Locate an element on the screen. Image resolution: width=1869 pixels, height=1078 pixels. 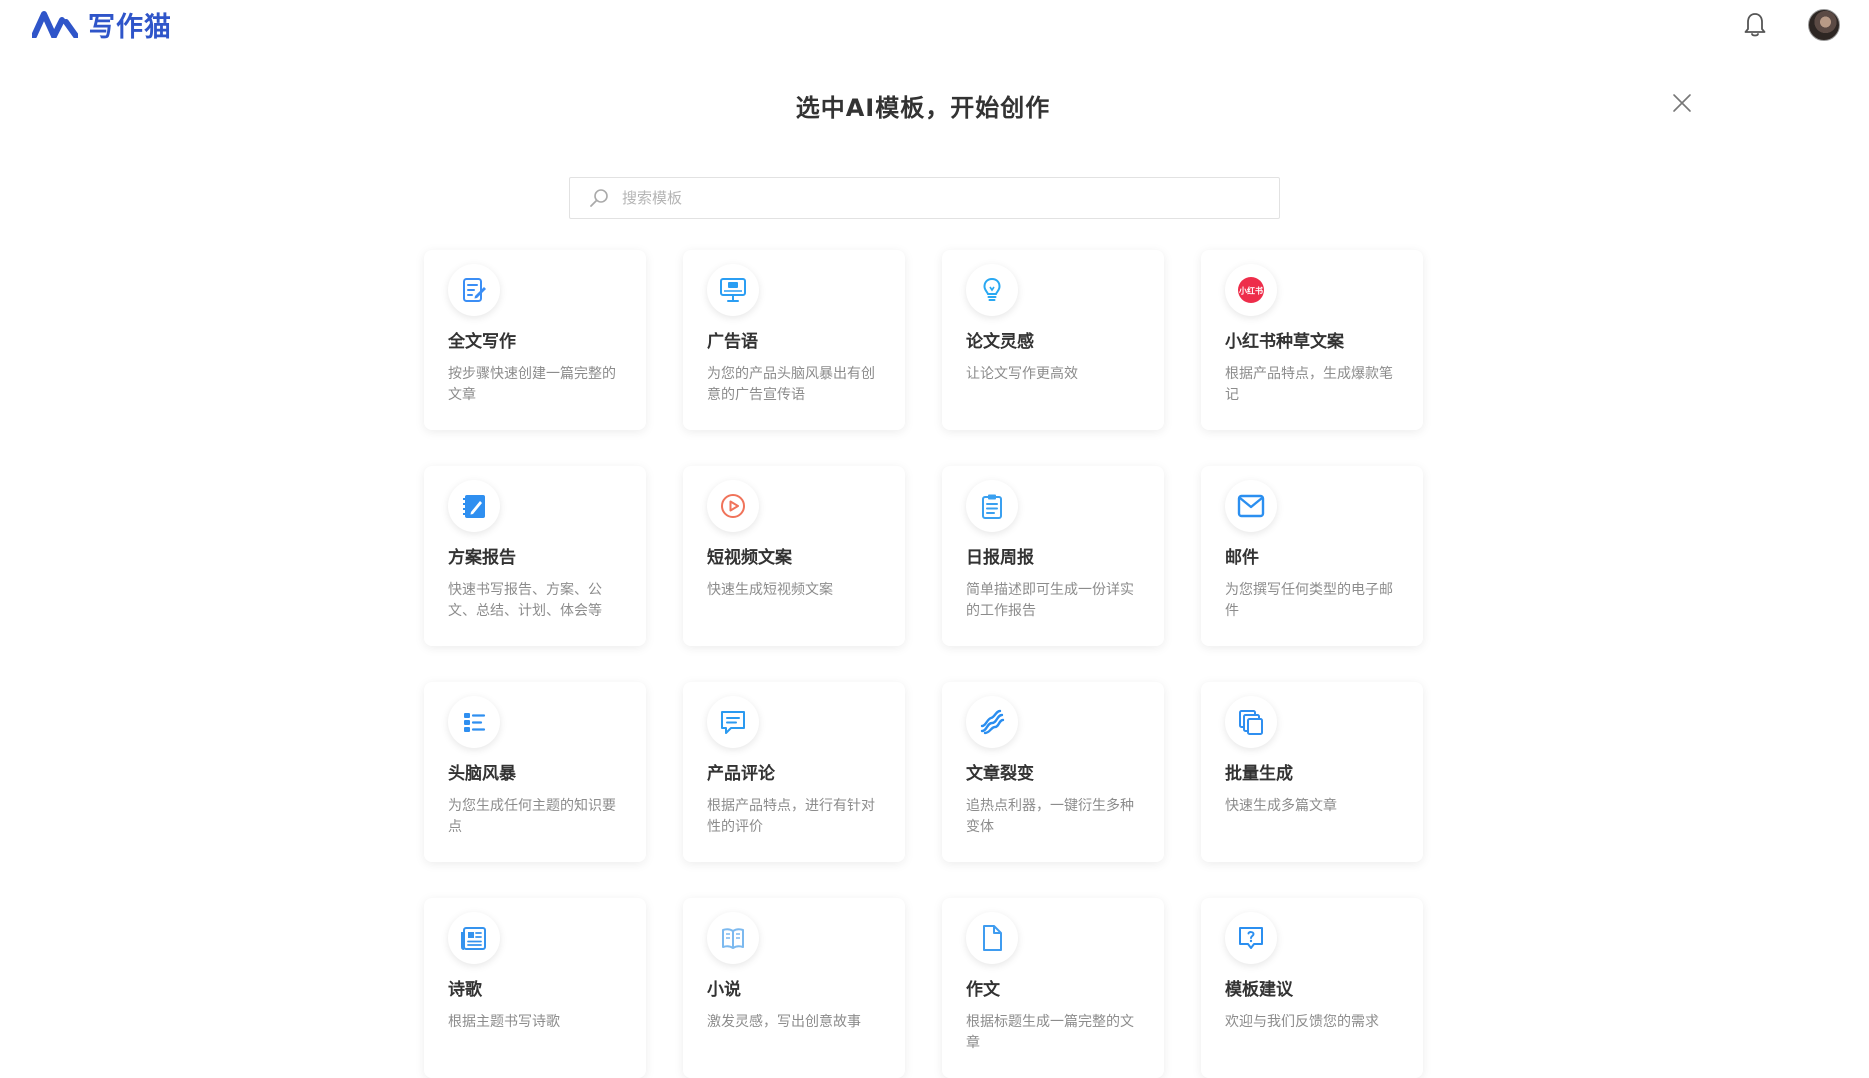
template-card-essay: 作文 根据标题生成一篇完整的文章 is located at coordinates (1053, 988).